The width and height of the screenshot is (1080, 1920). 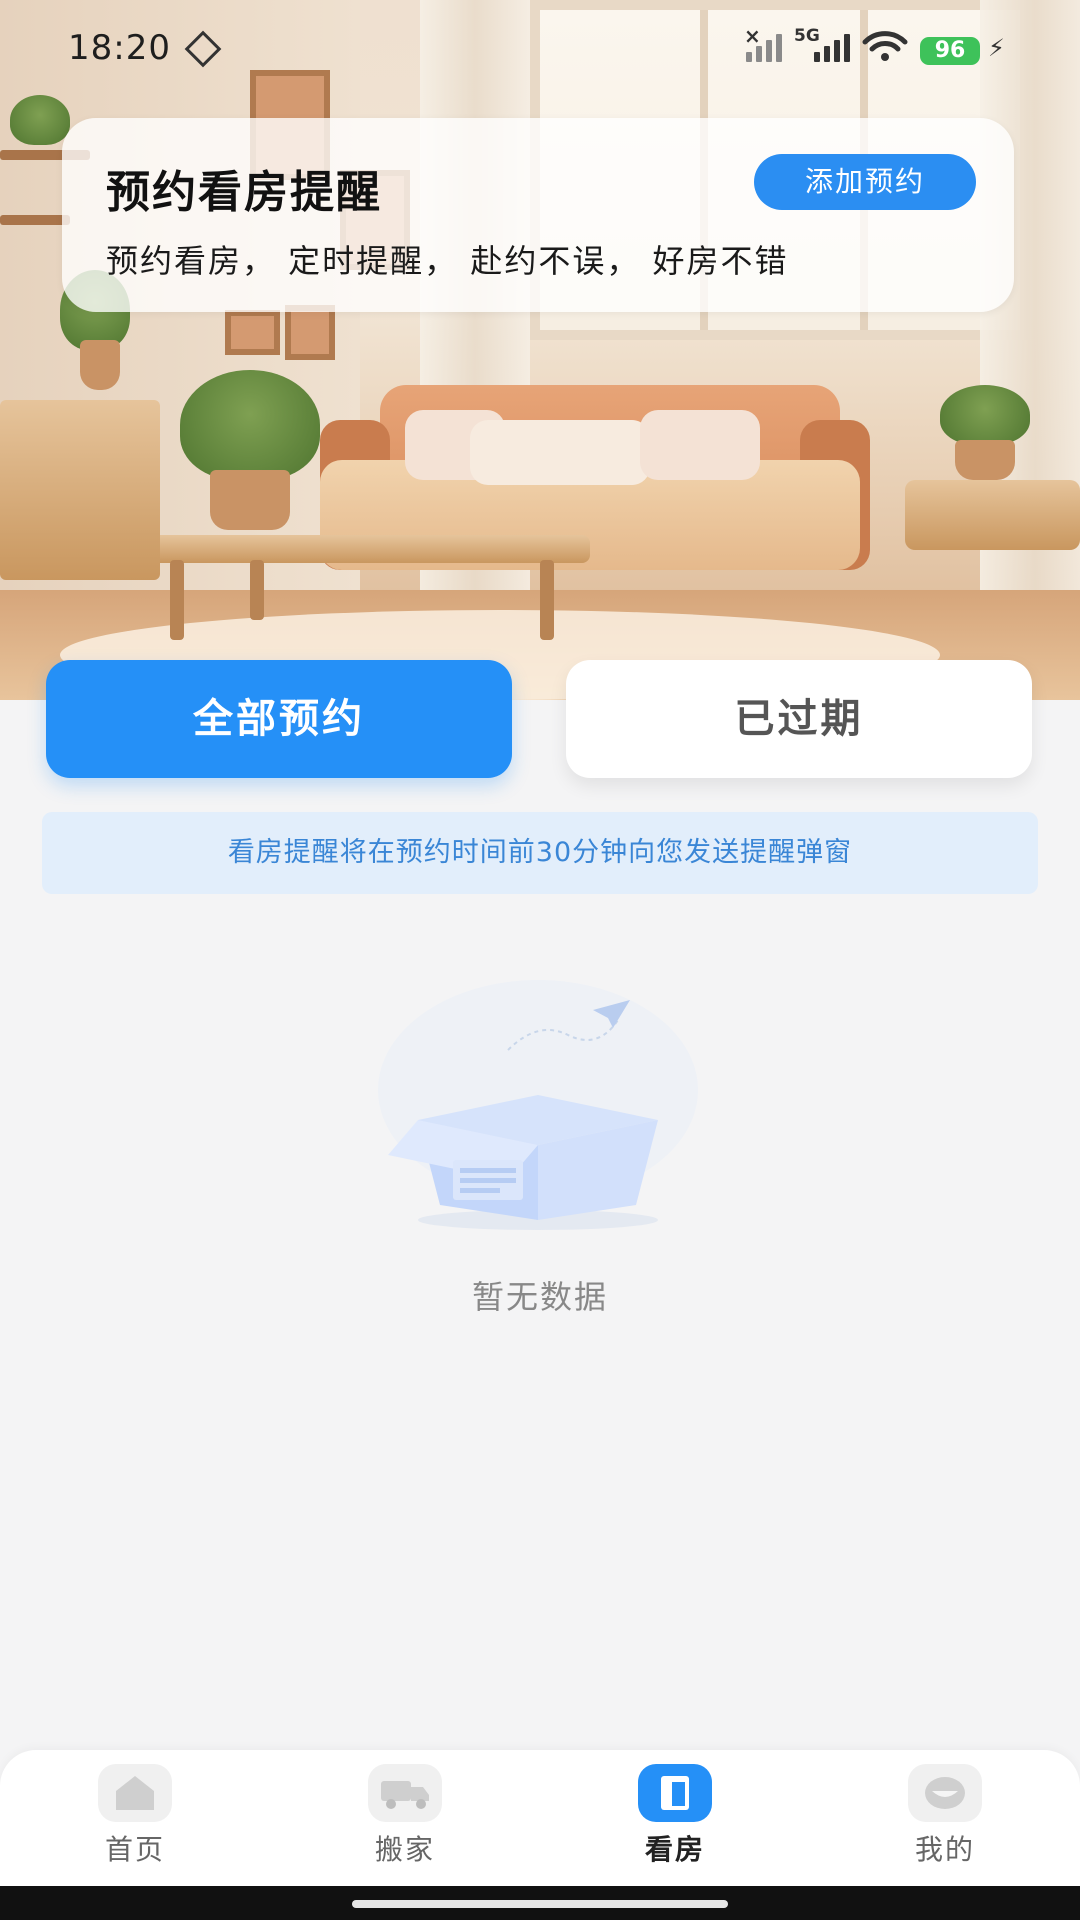 I want to click on no-signal-icon, so click(x=764, y=46).